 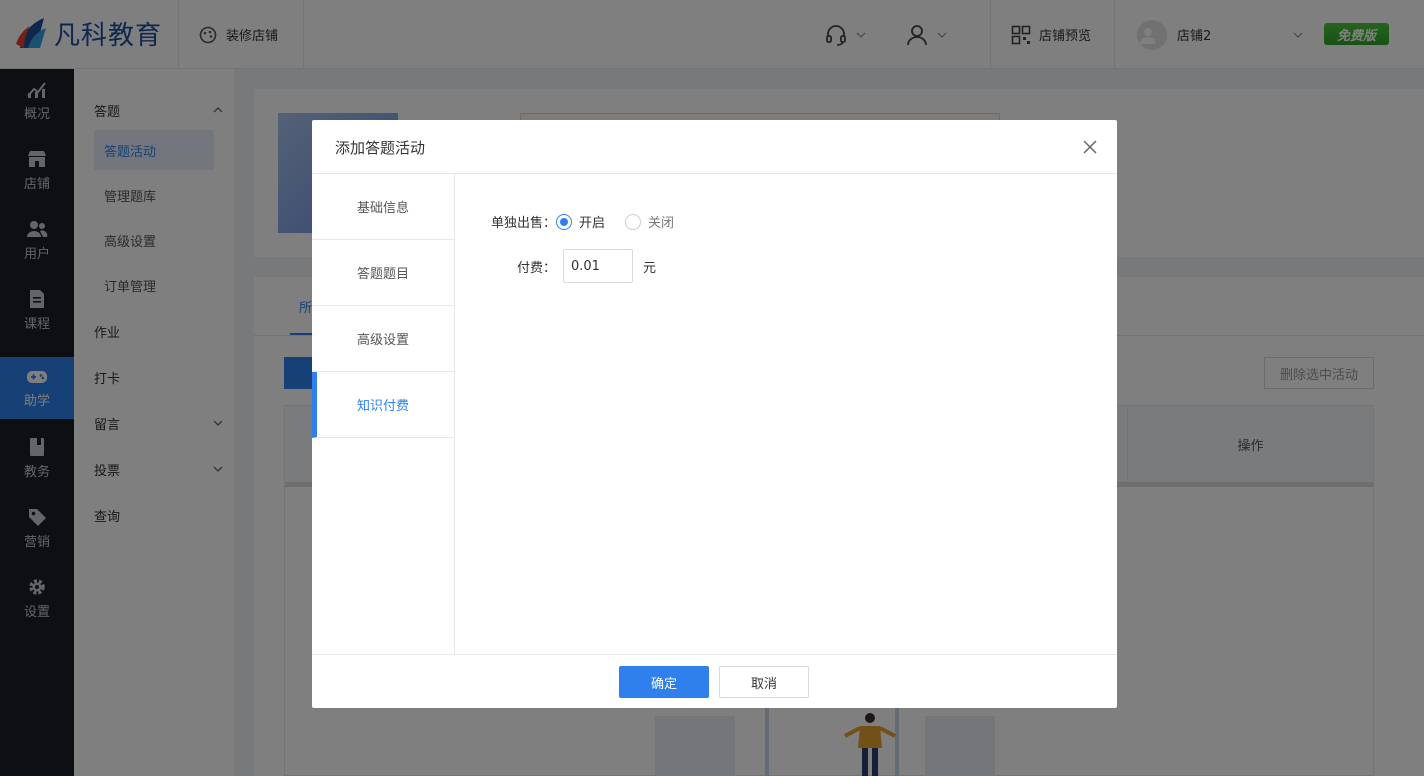 I want to click on dialog-tab-nav: 基础信息 答题题目 高级设置 知识付费, so click(x=383, y=414).